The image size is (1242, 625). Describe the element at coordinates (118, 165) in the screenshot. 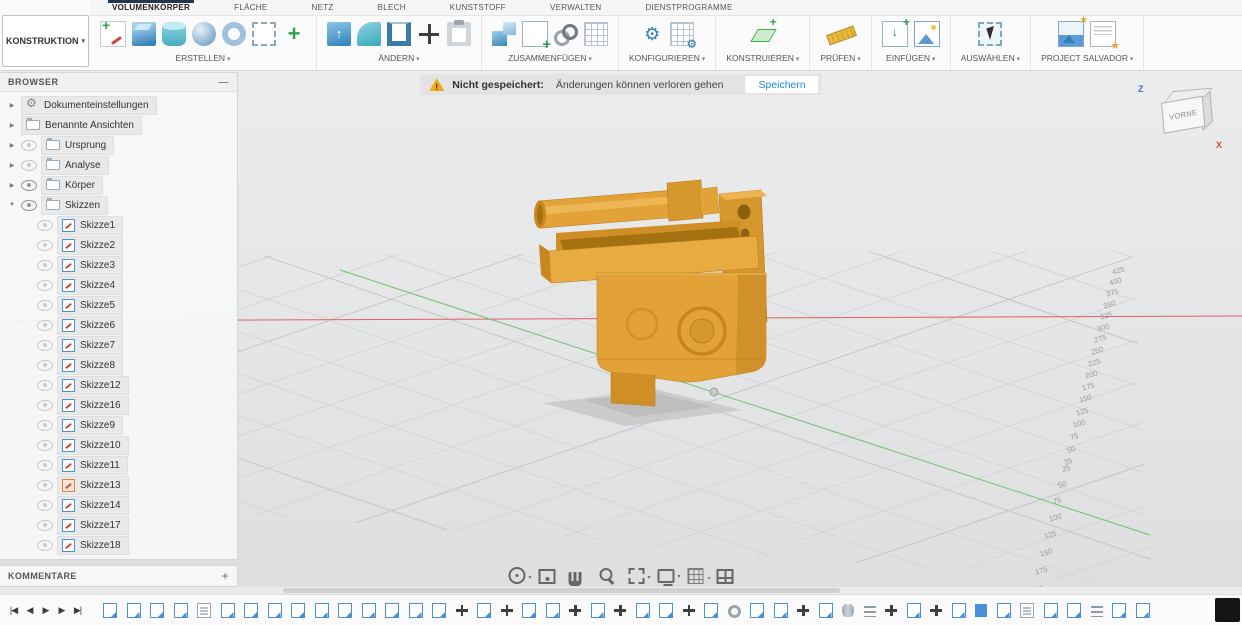

I see `browser-item: ▶ Analyse` at that location.